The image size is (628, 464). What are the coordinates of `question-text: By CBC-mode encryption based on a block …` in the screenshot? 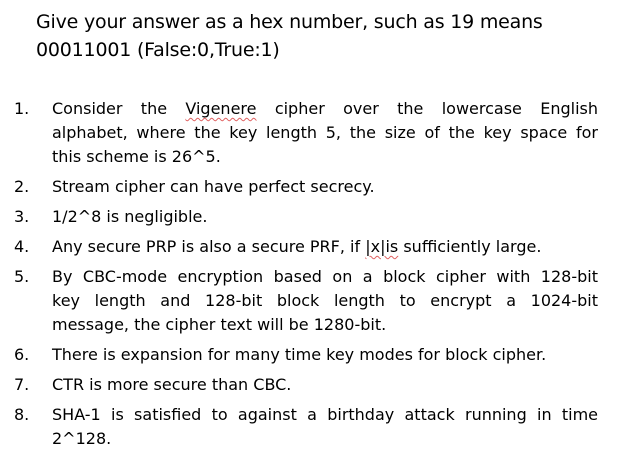 It's located at (325, 301).